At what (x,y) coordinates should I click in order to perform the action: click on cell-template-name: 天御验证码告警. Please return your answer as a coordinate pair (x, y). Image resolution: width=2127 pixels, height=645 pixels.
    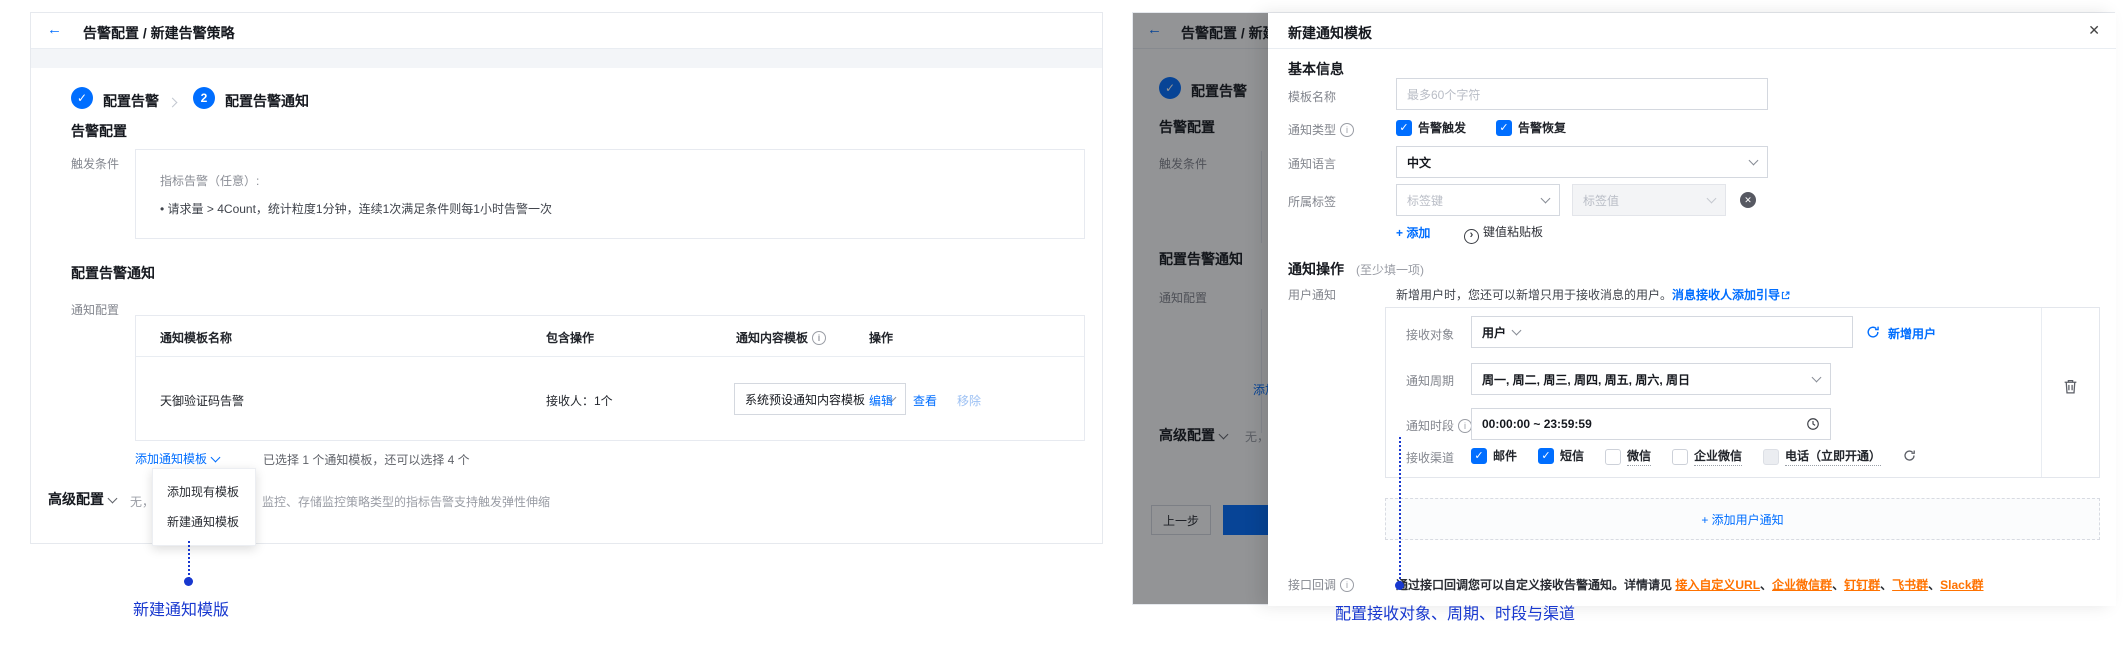
    Looking at the image, I should click on (202, 401).